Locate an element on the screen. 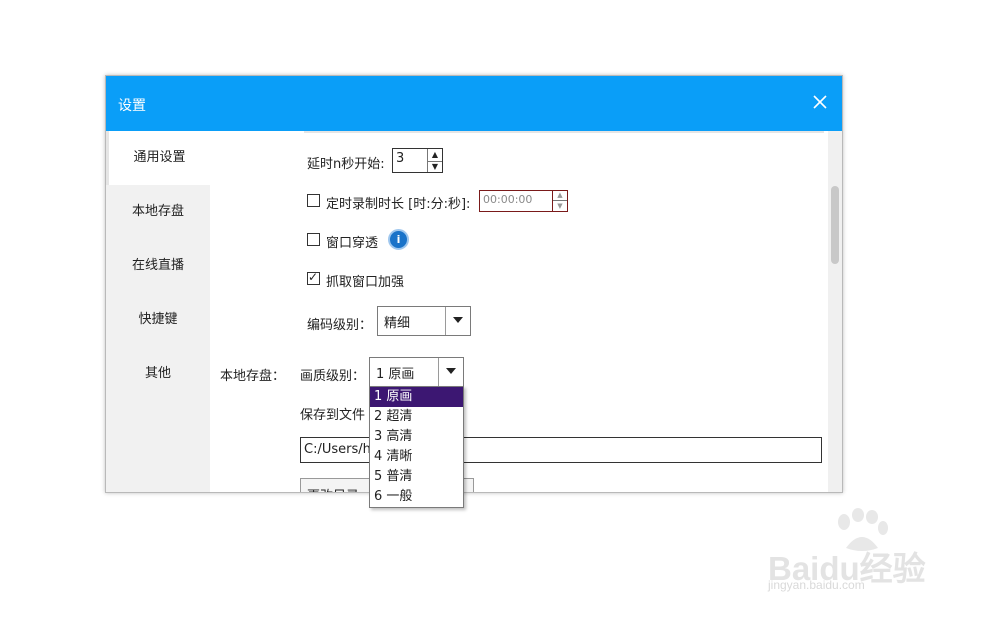  encode-value: 精细 is located at coordinates (397, 323).